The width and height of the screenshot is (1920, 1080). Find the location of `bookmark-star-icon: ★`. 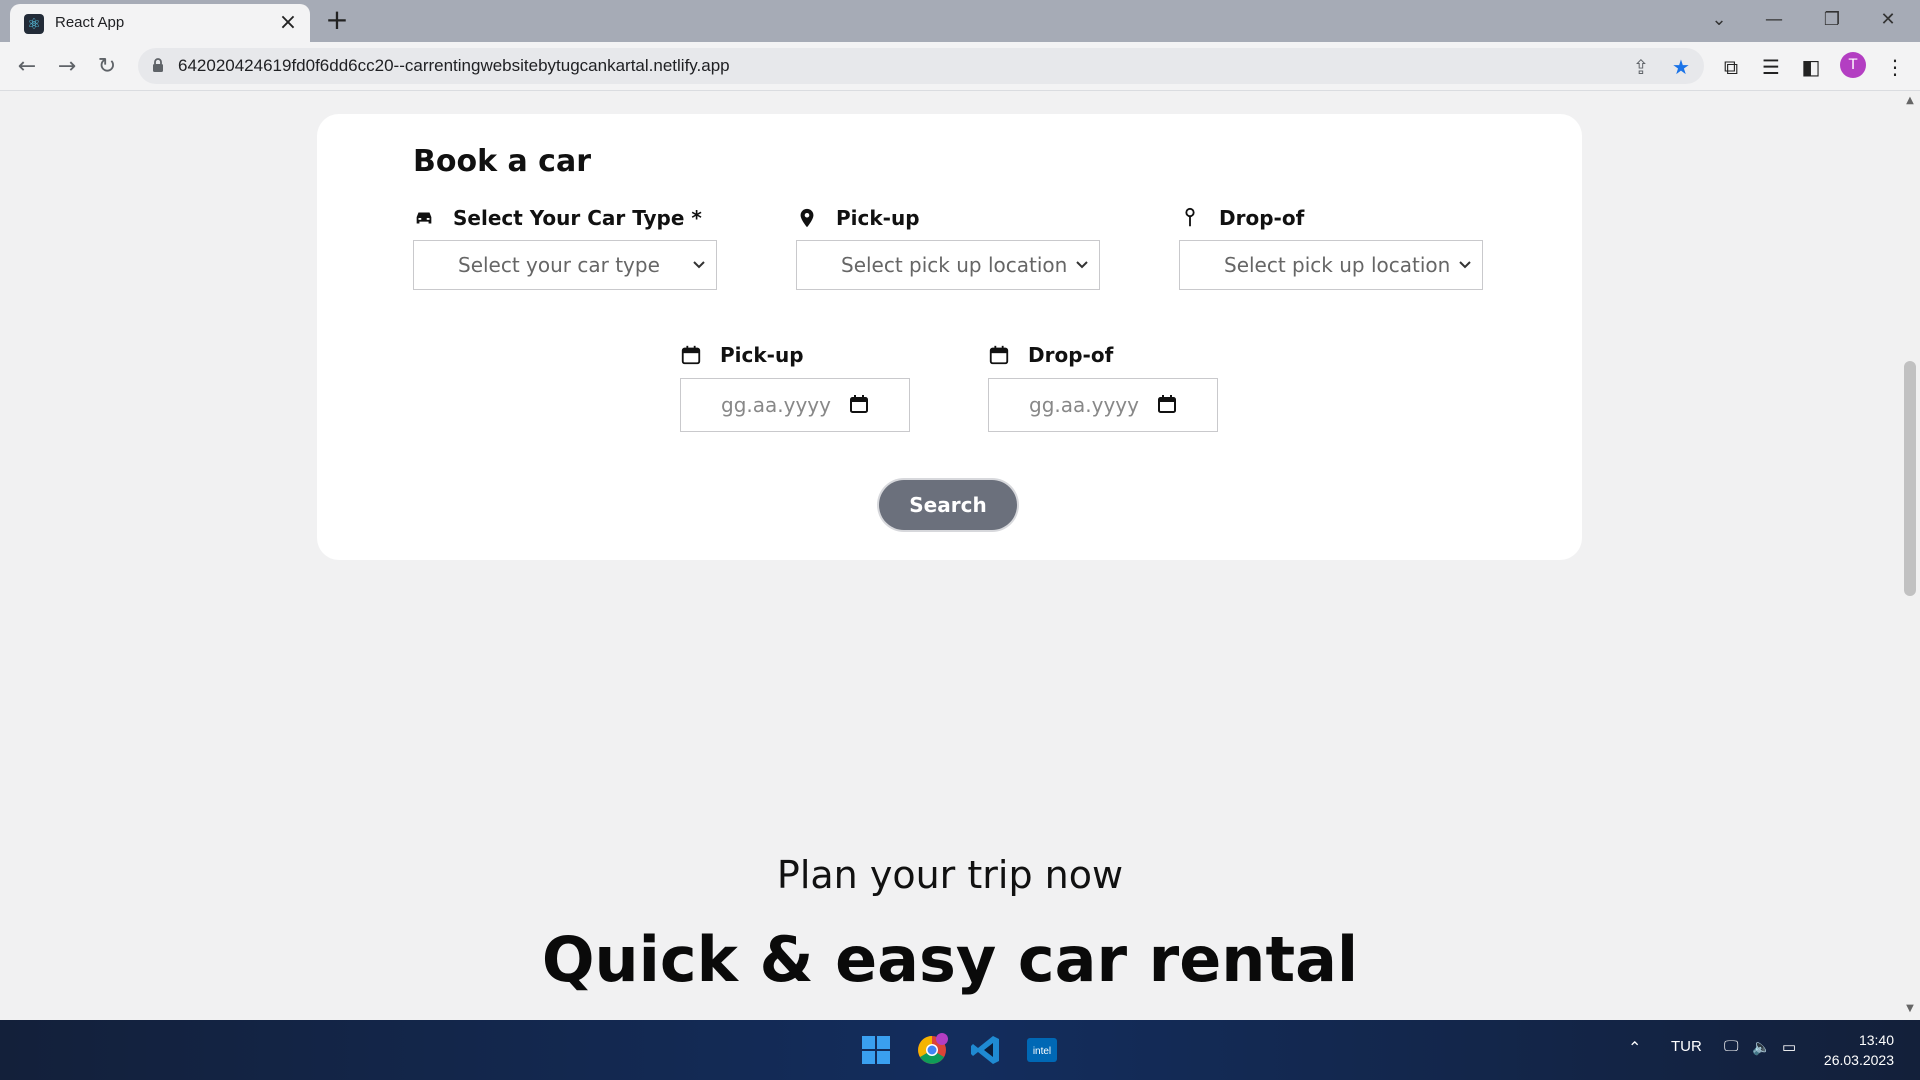

bookmark-star-icon: ★ is located at coordinates (1681, 67).